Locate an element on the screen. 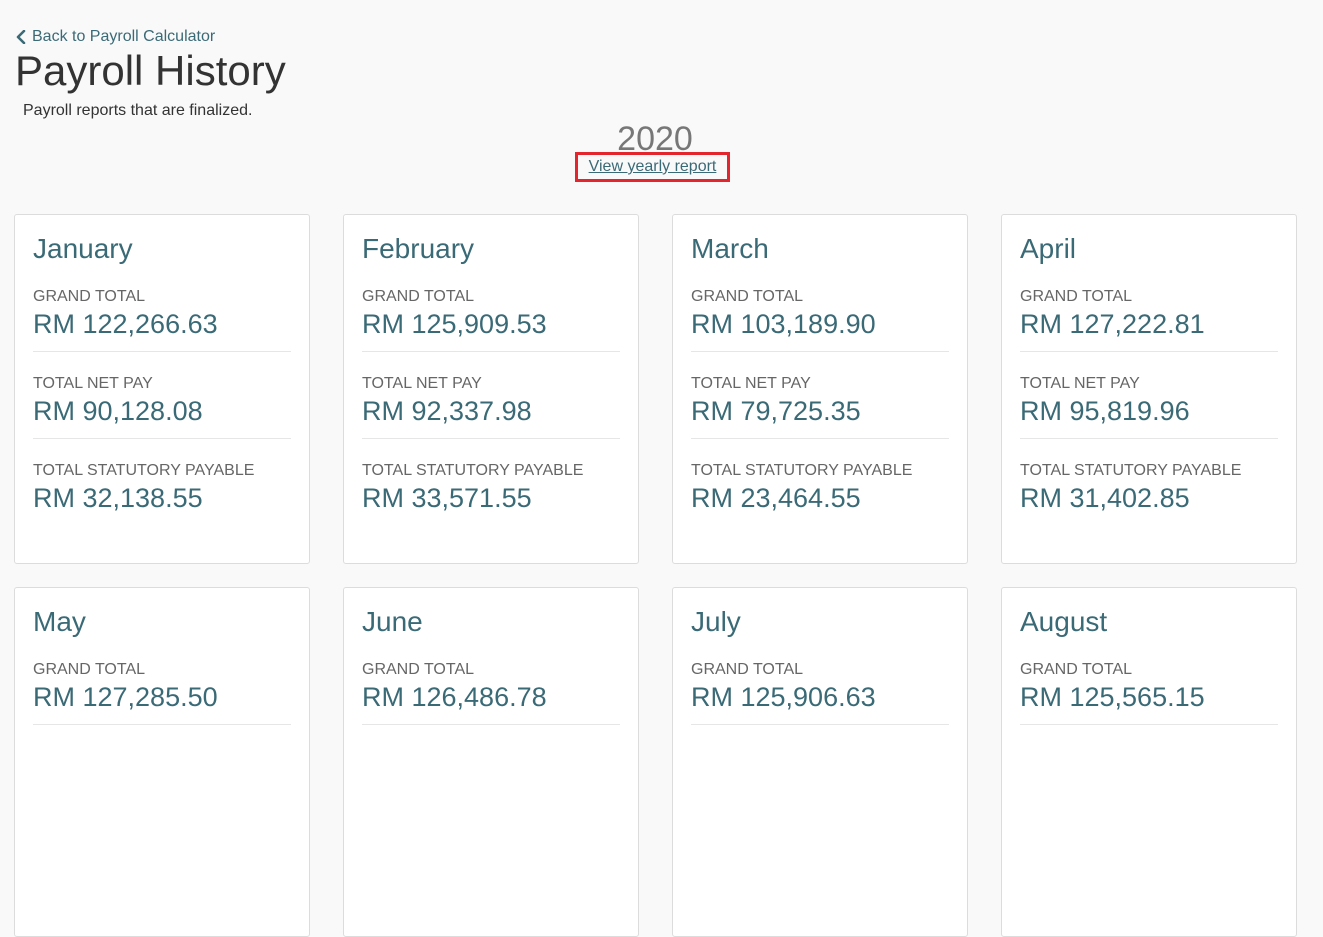 This screenshot has height=937, width=1323. statutory-stat: TOTAL STATUTORY PAYABLE RM 31,402.85 is located at coordinates (1149, 481).